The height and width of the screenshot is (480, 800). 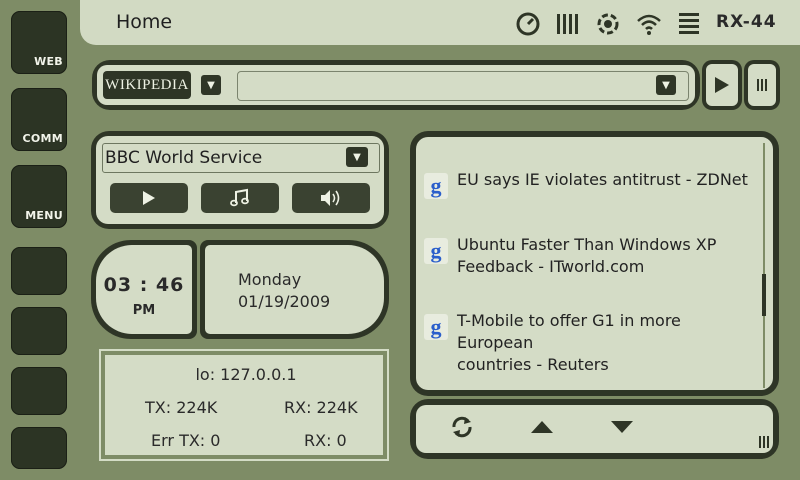 What do you see at coordinates (294, 289) in the screenshot?
I see `clock-date-panel: Monday 01/19/2009` at bounding box center [294, 289].